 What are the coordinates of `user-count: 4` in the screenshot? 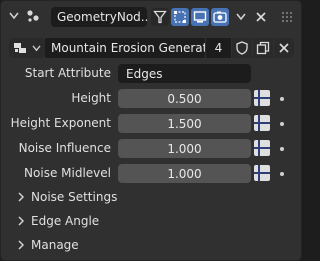 It's located at (218, 48).